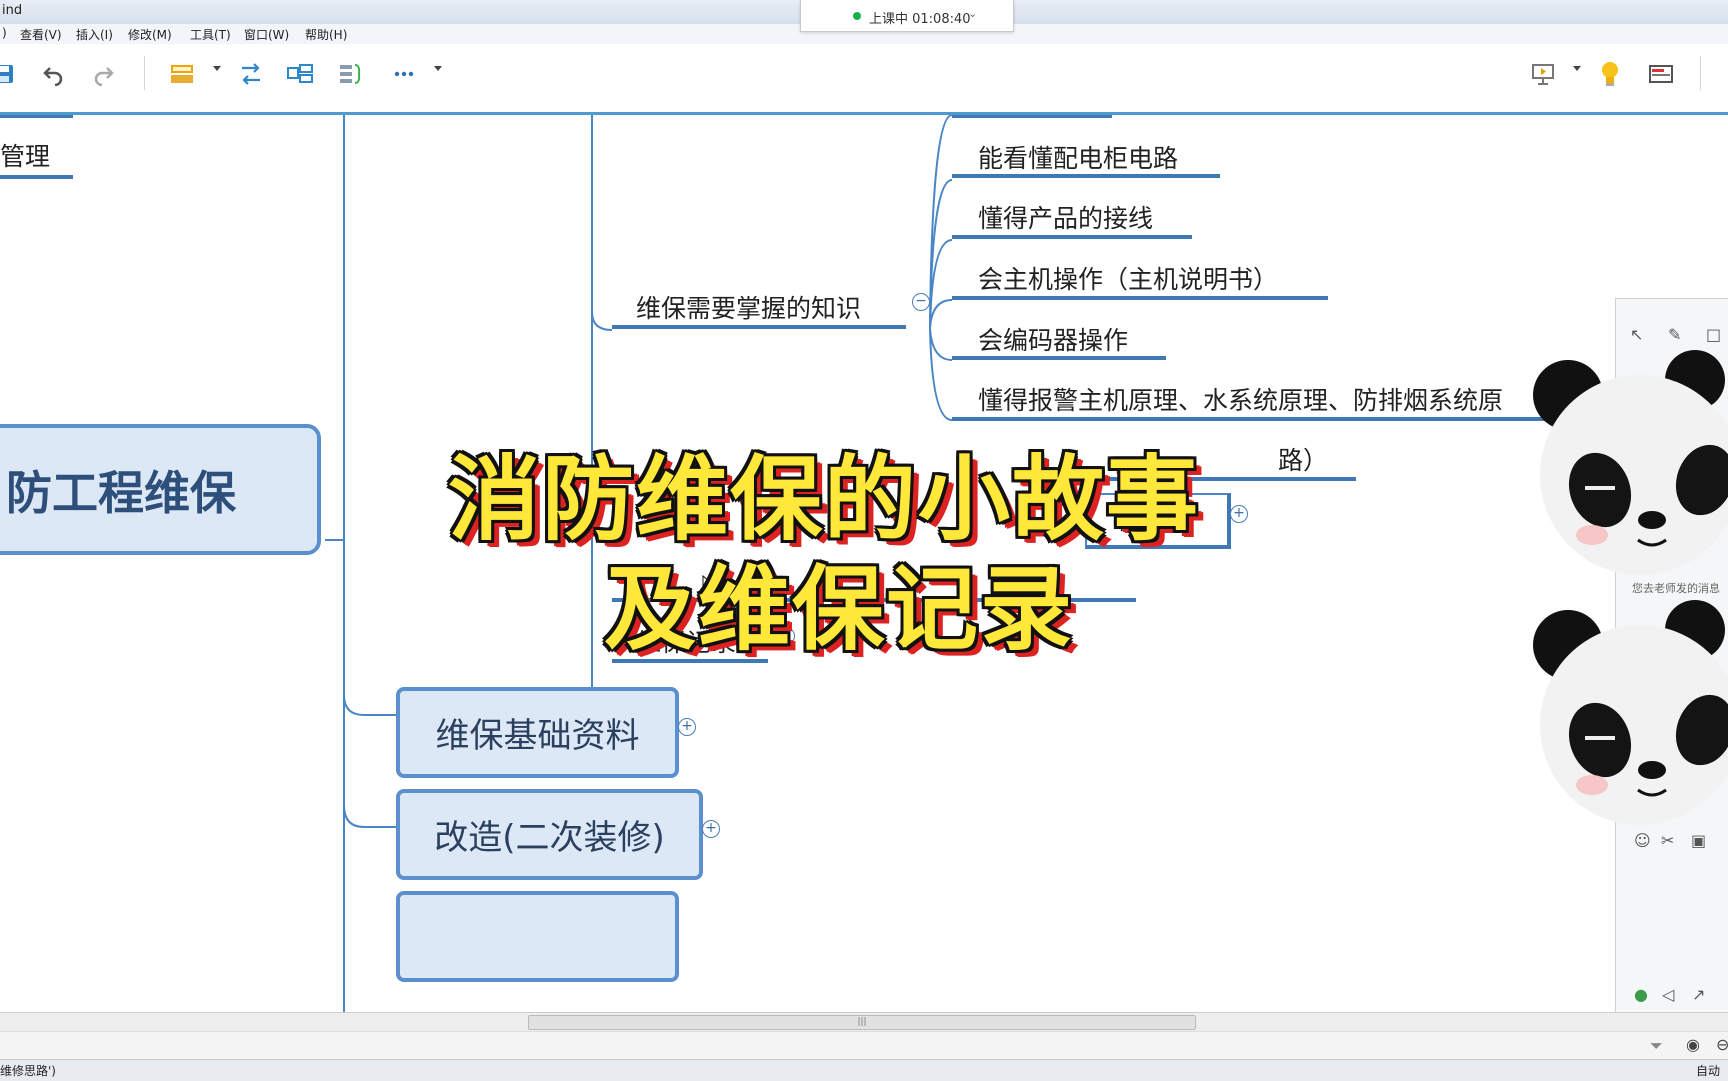  I want to click on knowledge-item: 能看懂配电柜电路, so click(1078, 157).